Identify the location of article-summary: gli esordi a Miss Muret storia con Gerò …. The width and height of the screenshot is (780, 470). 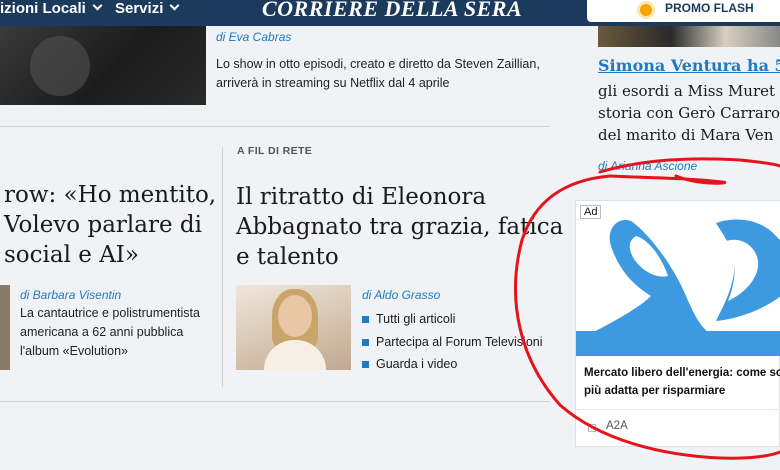
(689, 113).